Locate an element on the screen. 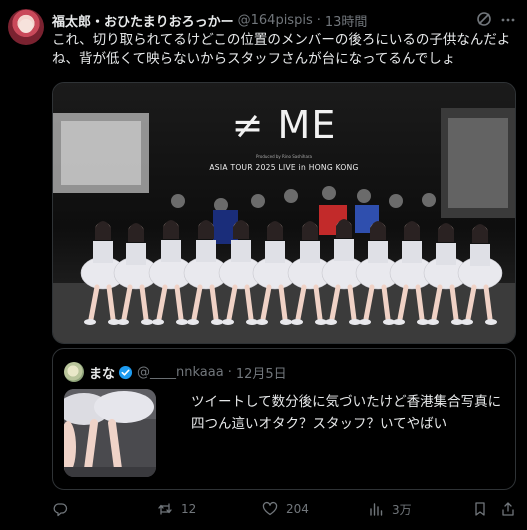 Image resolution: width=527 pixels, height=530 pixels. tweet-time: 13時間 is located at coordinates (346, 20).